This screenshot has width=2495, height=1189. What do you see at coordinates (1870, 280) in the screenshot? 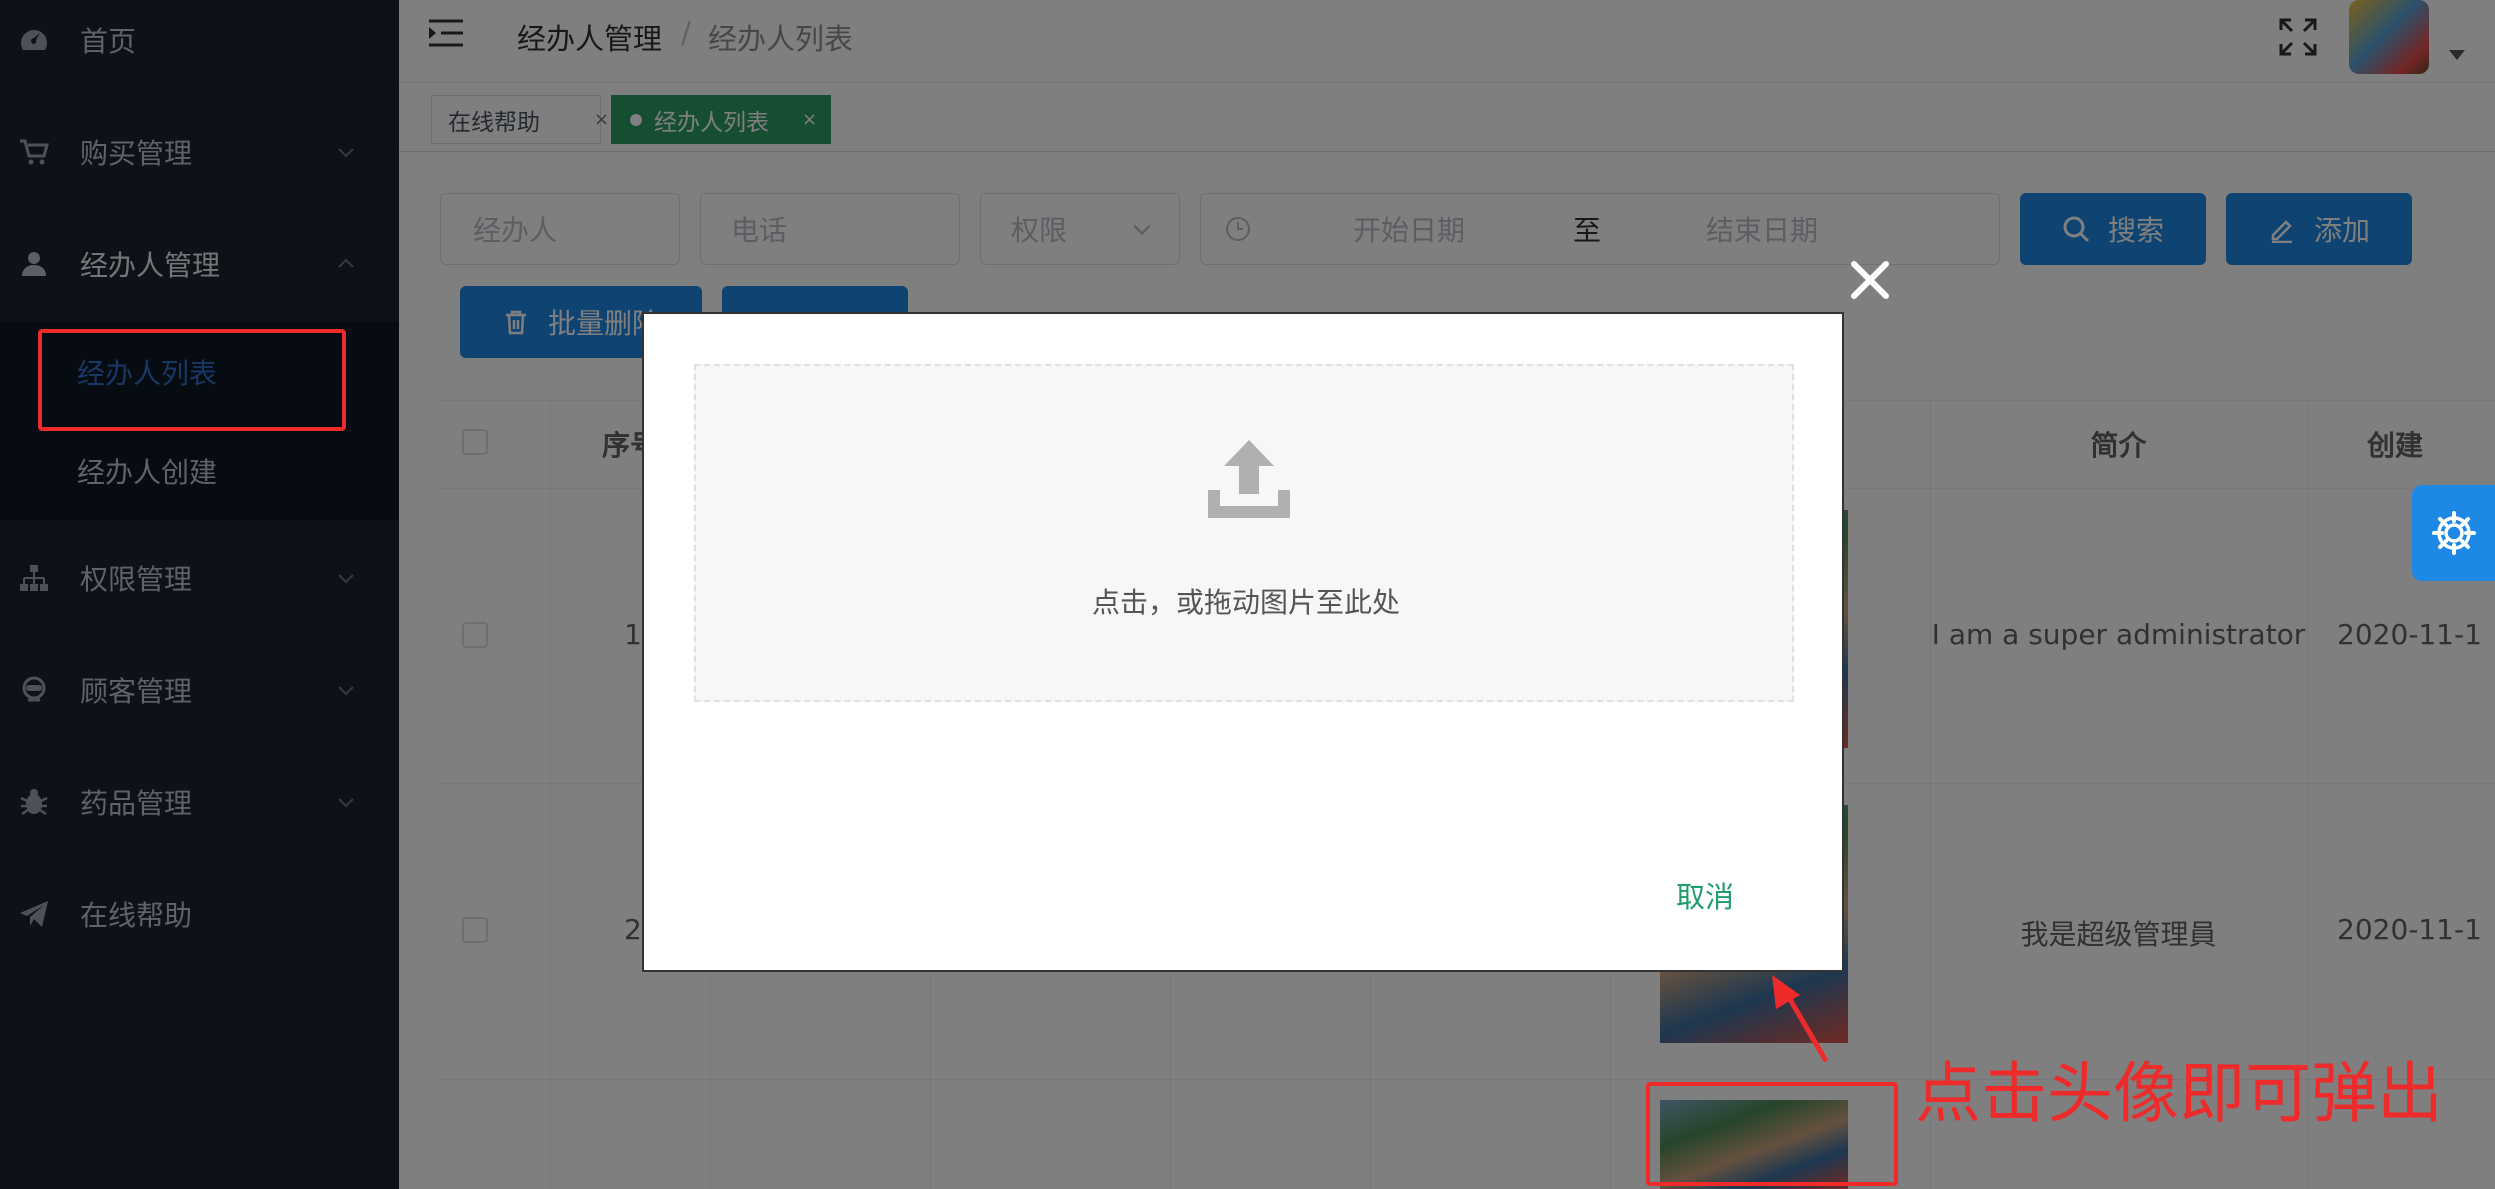
I see `close-icon` at bounding box center [1870, 280].